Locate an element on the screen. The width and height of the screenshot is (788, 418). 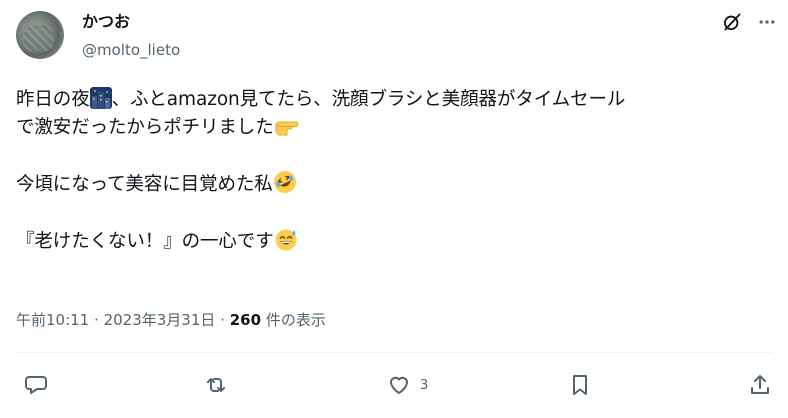
views-count: 260 is located at coordinates (245, 320).